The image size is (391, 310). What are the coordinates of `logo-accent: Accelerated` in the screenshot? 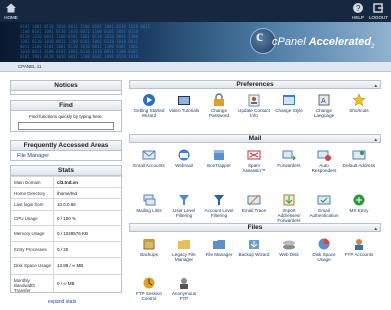 It's located at (340, 42).